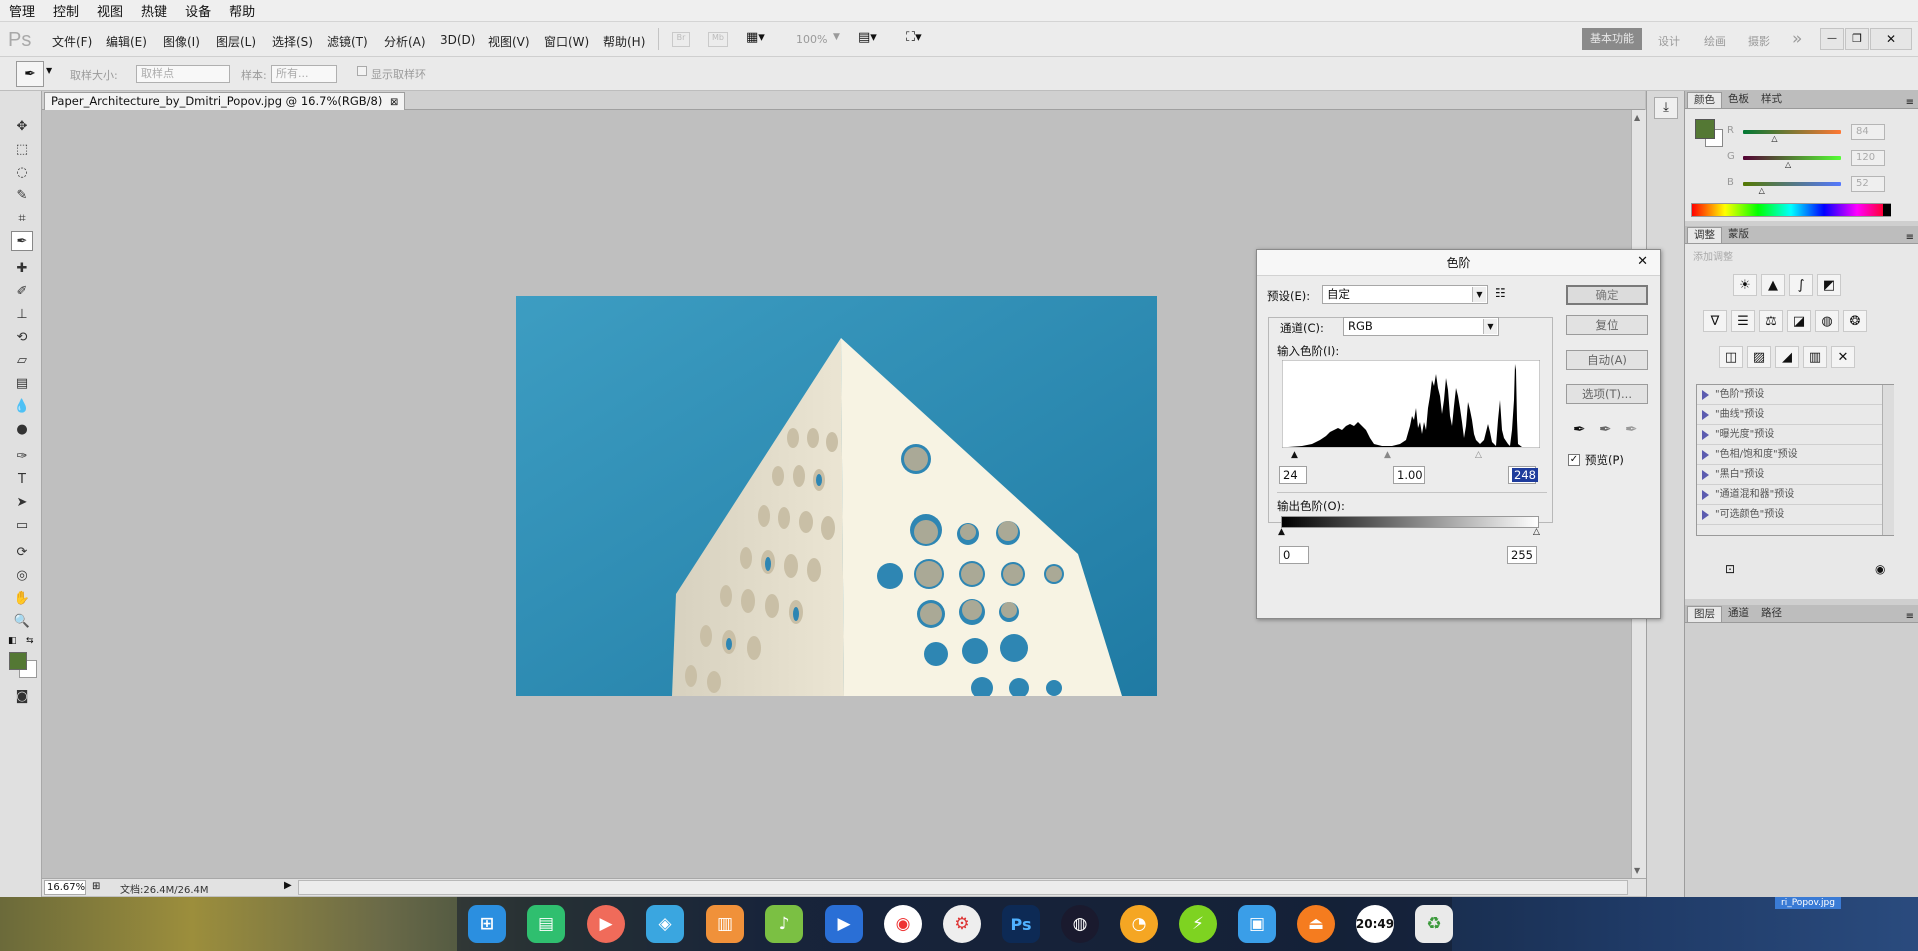 The width and height of the screenshot is (1918, 951). What do you see at coordinates (65, 887) in the screenshot?
I see `zoom-status-field: 16.67%` at bounding box center [65, 887].